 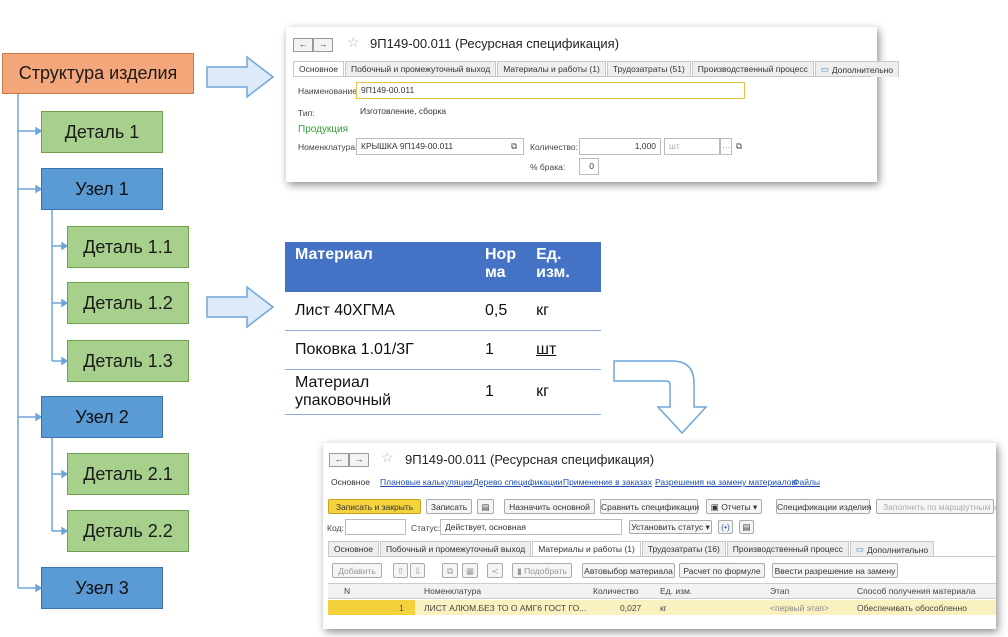 I want to click on arrow-materials-to-form, so click(x=660, y=397).